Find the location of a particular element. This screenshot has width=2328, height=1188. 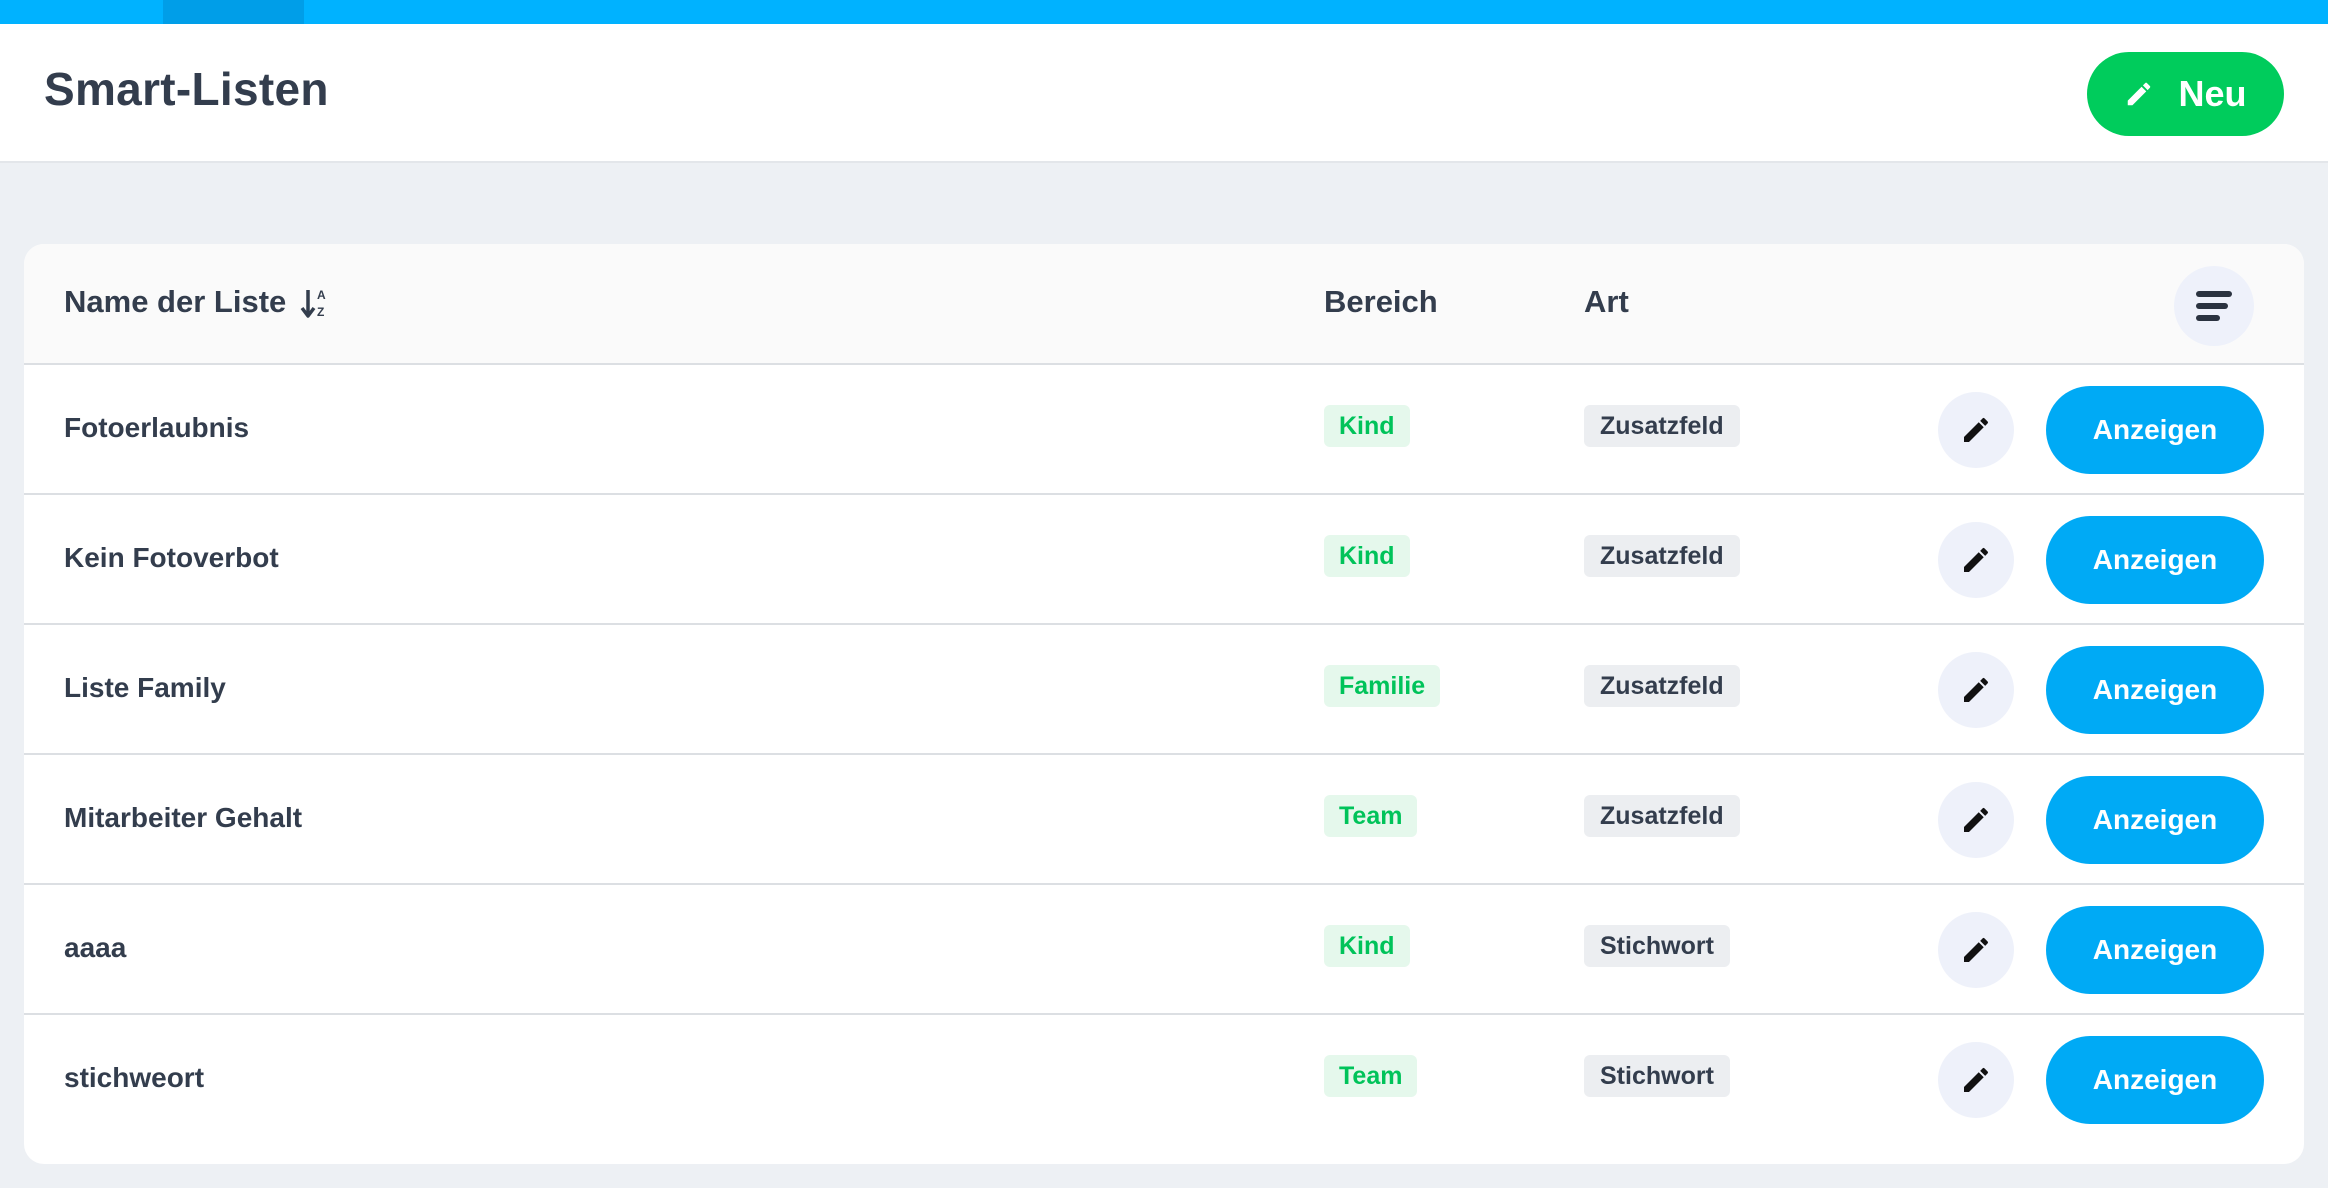

new-list-button: Neu is located at coordinates (2185, 94).